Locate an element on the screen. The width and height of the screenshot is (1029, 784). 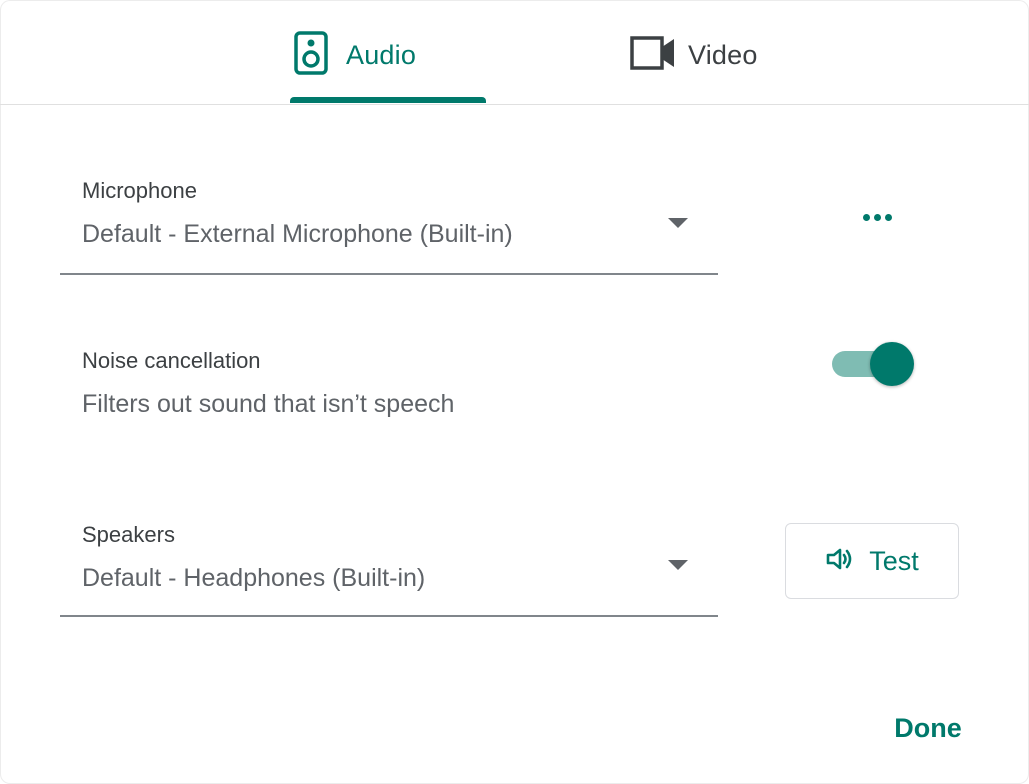
noise-cancellation-toggle is located at coordinates (874, 363).